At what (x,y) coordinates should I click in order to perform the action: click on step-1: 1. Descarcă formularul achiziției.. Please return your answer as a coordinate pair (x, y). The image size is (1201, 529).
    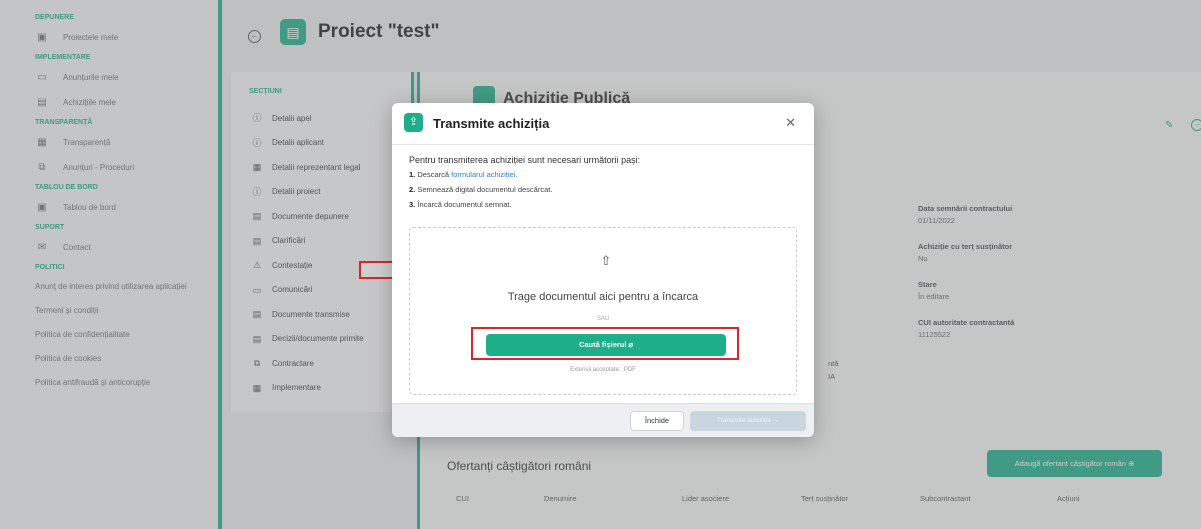
    Looking at the image, I should click on (603, 177).